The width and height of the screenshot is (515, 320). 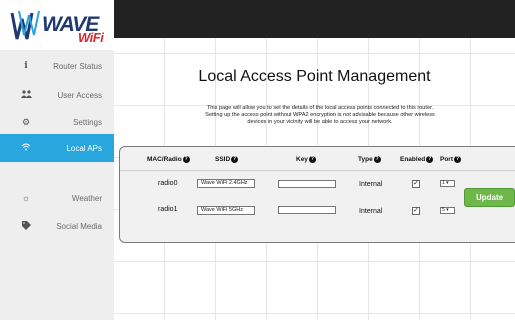 I want to click on sidebar-item-router-status: i Router Status, so click(x=57, y=66).